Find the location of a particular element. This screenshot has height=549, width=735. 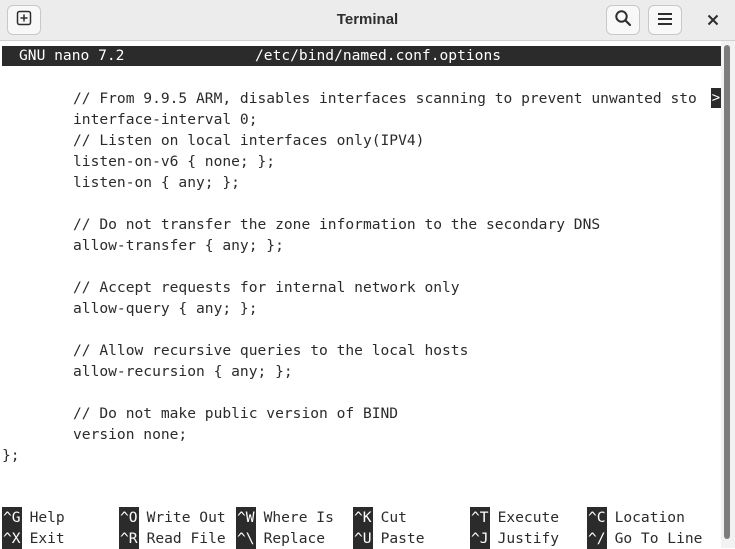

new-tab-icon is located at coordinates (24, 20).